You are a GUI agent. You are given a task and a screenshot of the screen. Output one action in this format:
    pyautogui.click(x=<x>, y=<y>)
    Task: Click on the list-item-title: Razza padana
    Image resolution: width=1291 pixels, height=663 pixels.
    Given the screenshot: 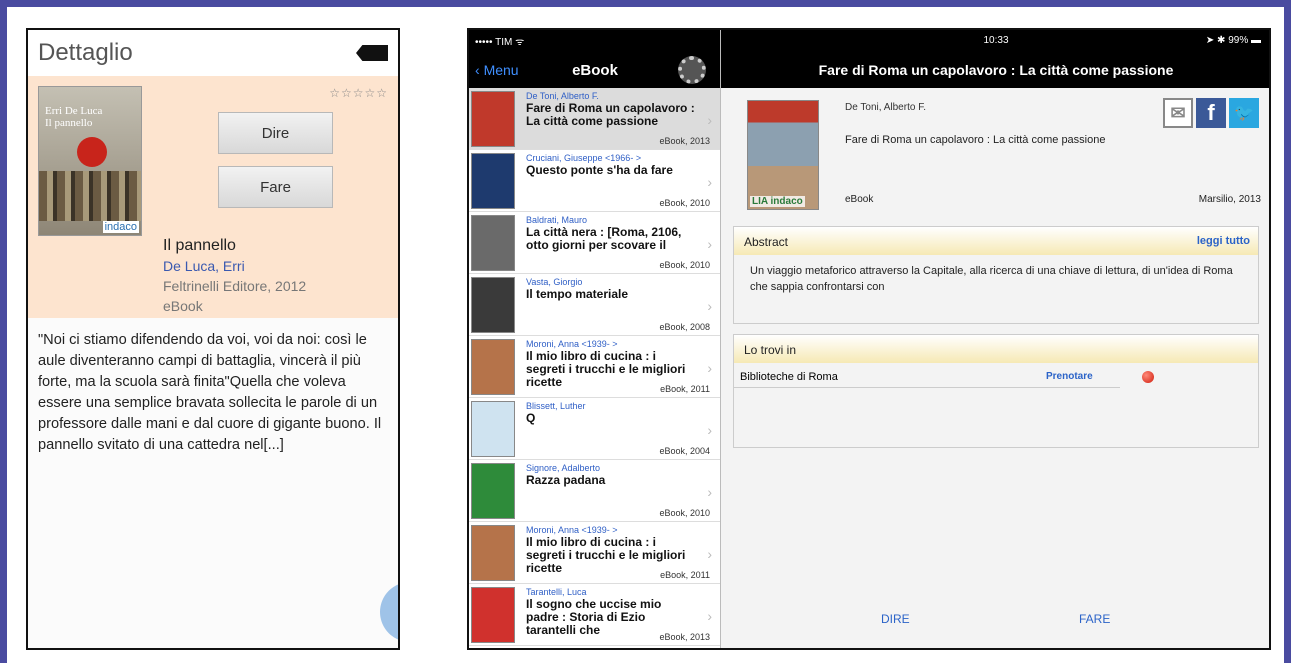 What is the action you would take?
    pyautogui.click(x=566, y=480)
    